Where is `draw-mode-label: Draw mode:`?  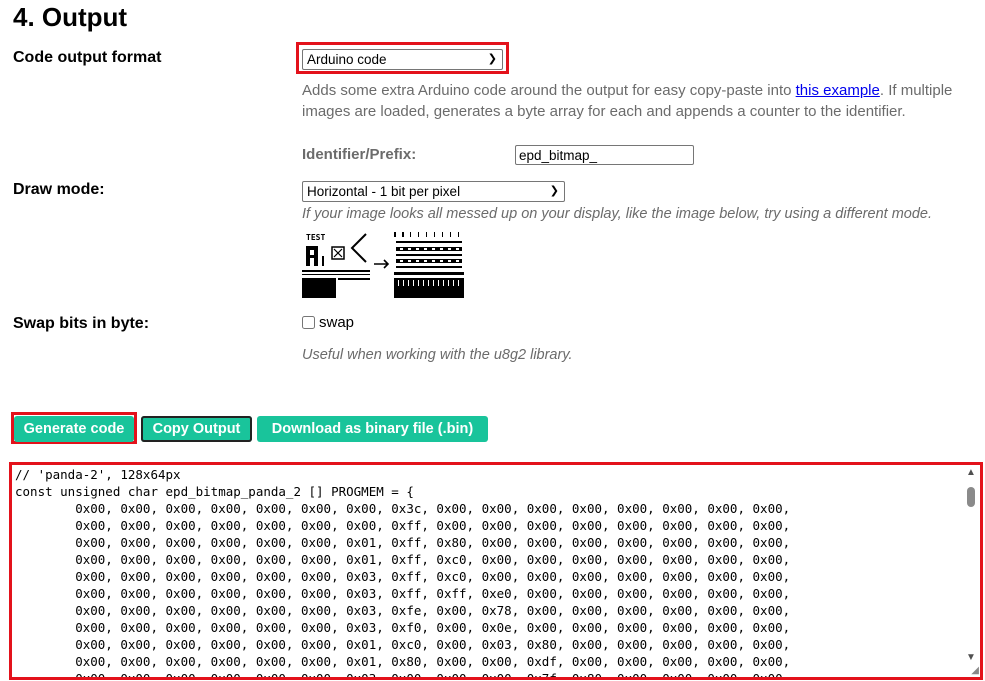 draw-mode-label: Draw mode: is located at coordinates (59, 189).